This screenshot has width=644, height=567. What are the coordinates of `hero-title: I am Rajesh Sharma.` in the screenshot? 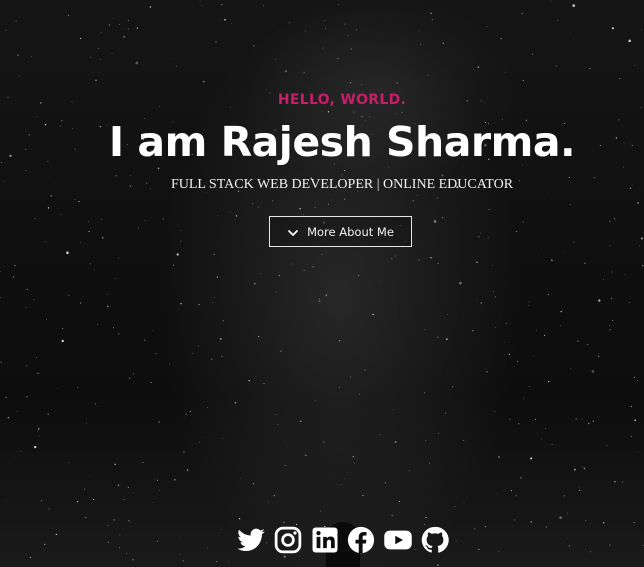 It's located at (342, 142).